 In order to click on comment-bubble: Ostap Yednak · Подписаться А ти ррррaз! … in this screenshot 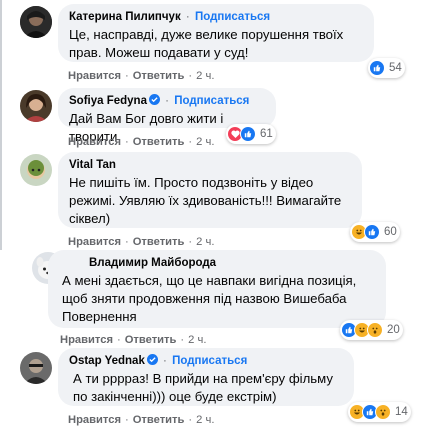, I will do `click(206, 377)`.